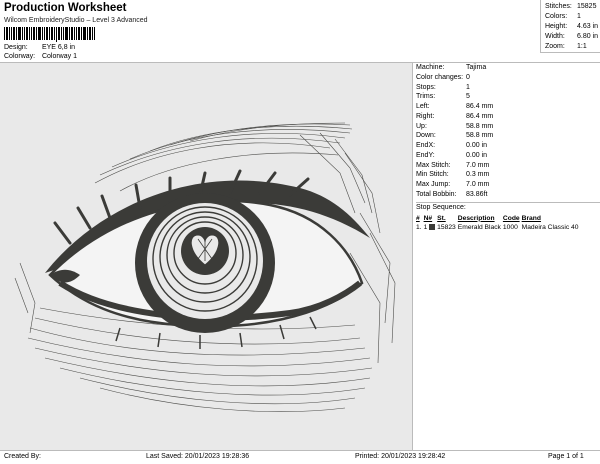 The image size is (600, 464). What do you see at coordinates (22, 456) in the screenshot?
I see `created-by: Created By:` at bounding box center [22, 456].